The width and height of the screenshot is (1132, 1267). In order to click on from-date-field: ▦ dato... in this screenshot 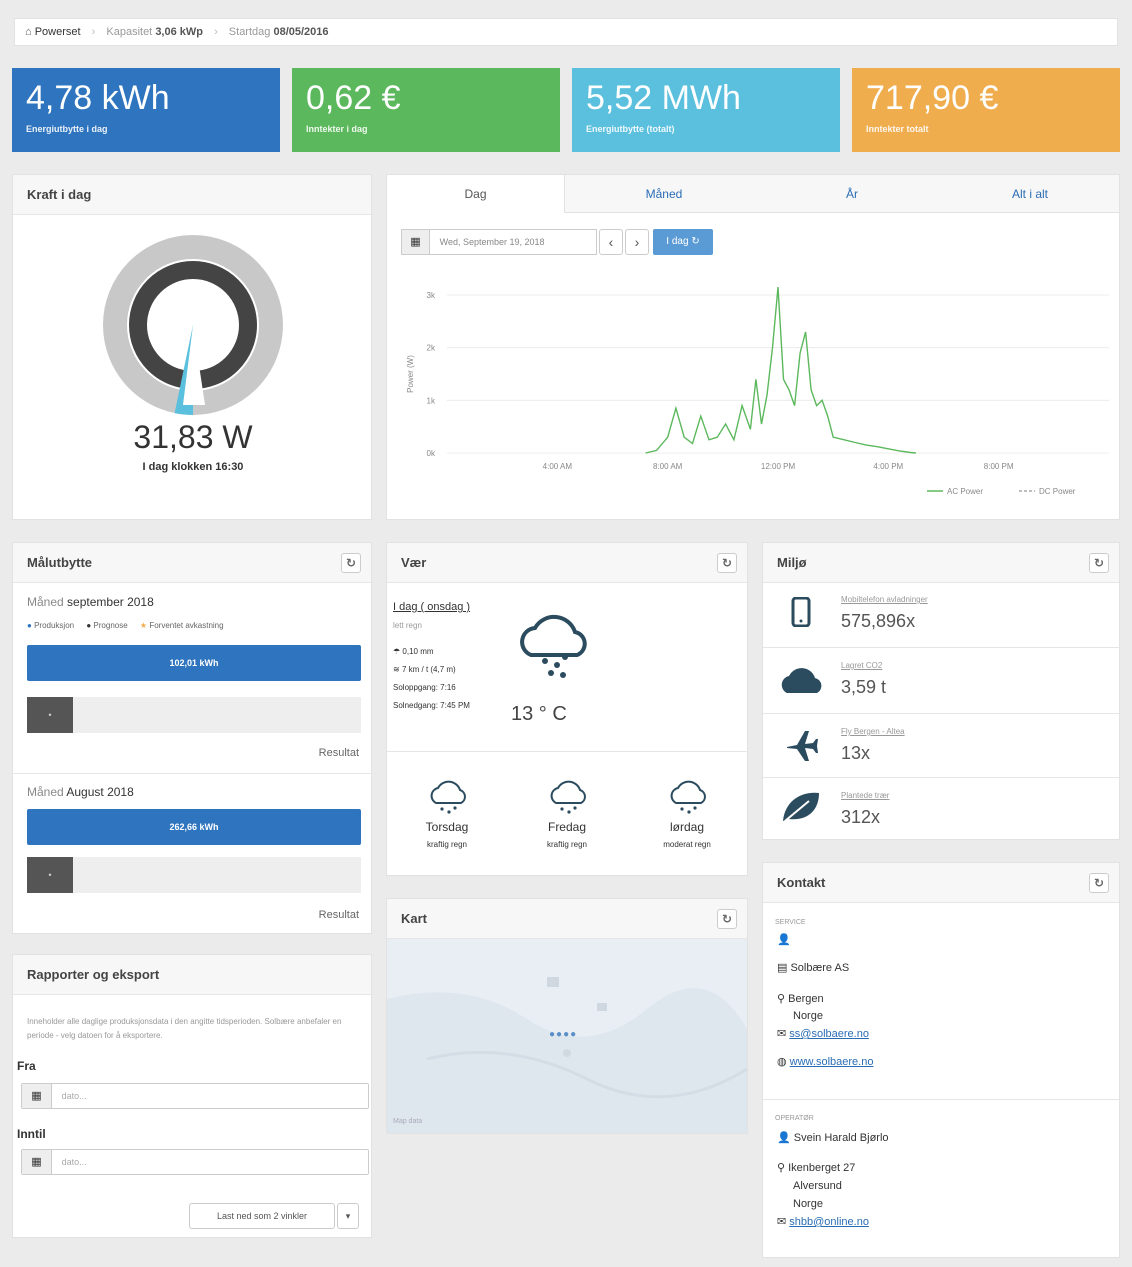, I will do `click(195, 1096)`.